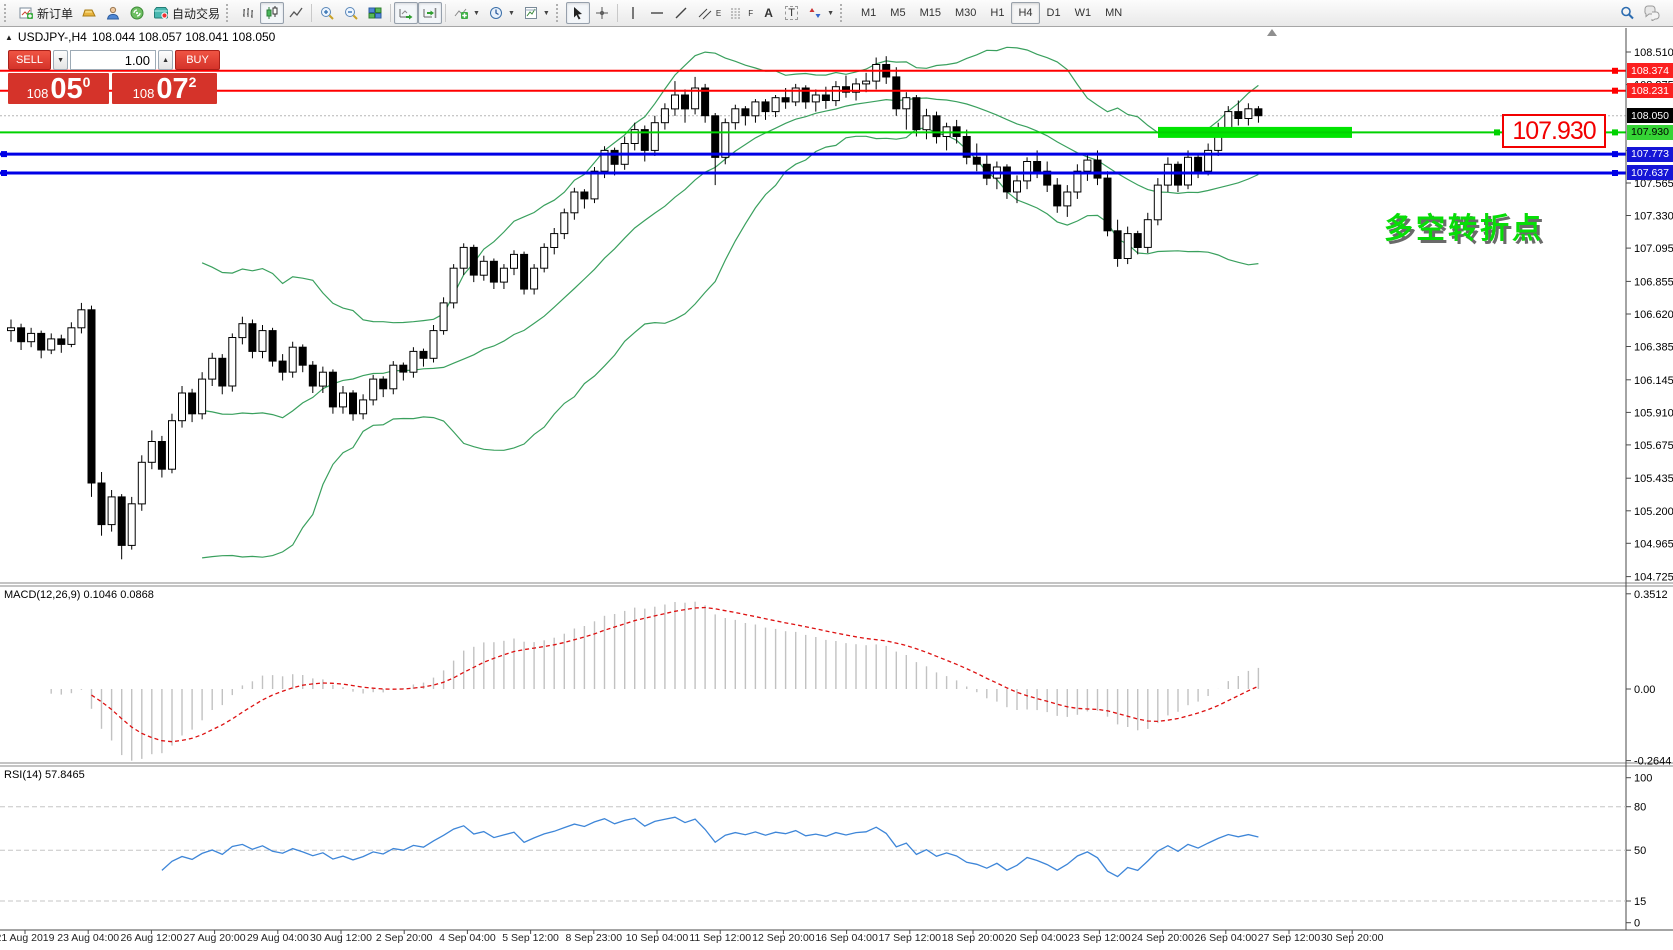  Describe the element at coordinates (89, 13) in the screenshot. I see `gold-deposit-button` at that location.